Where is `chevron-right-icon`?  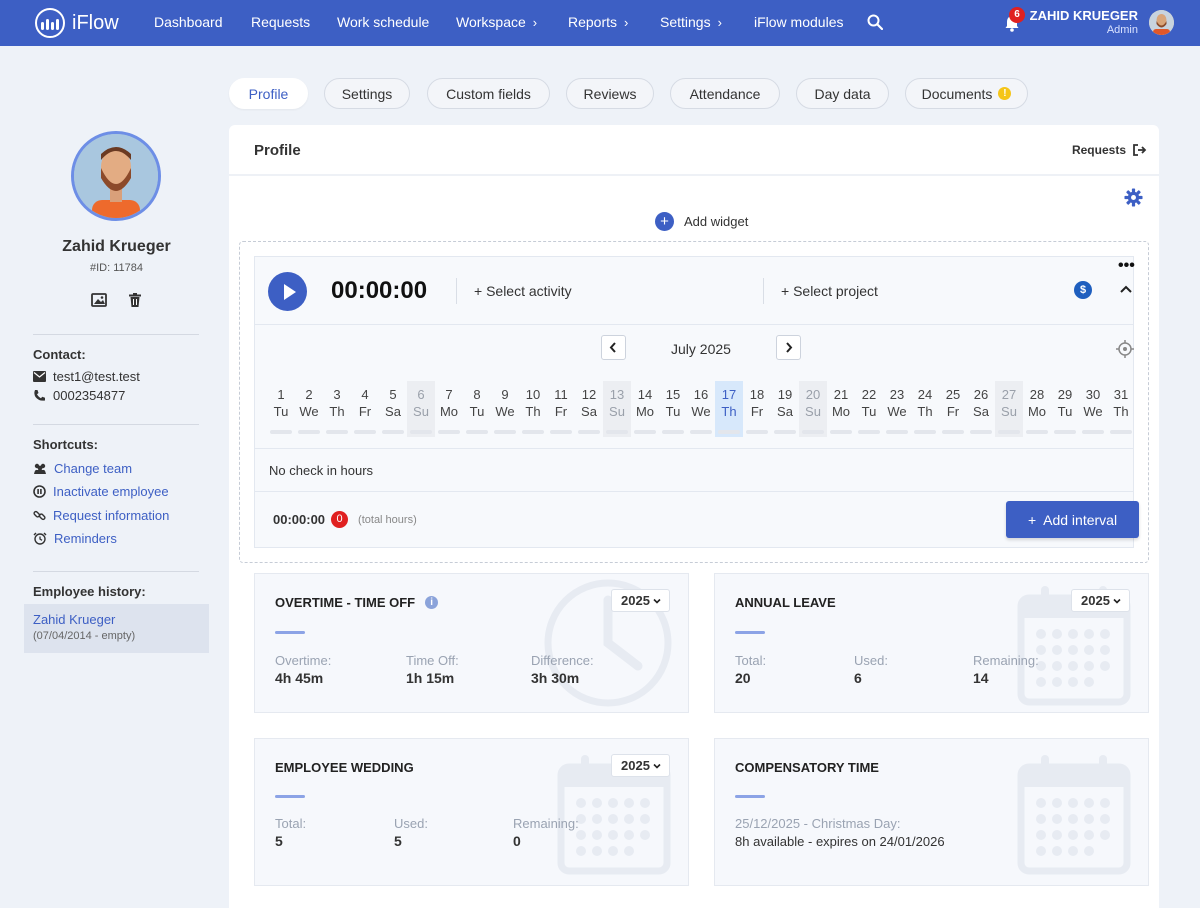 chevron-right-icon is located at coordinates (789, 347).